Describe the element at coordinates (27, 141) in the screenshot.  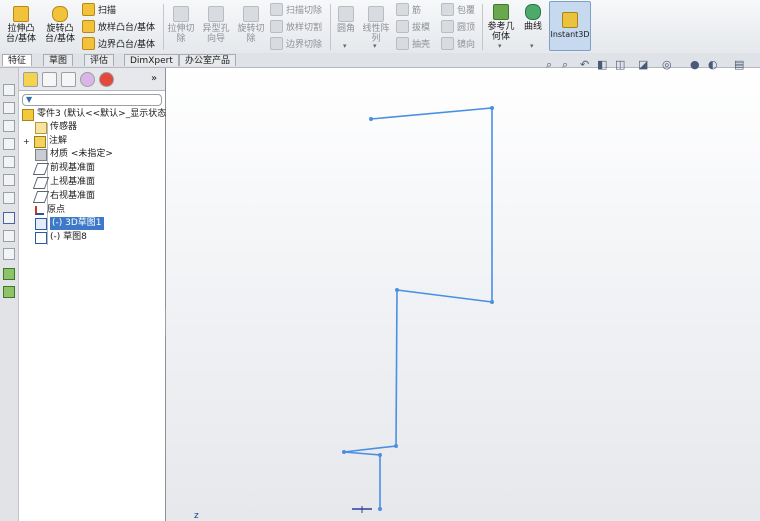
I see `expand-toggle: +` at that location.